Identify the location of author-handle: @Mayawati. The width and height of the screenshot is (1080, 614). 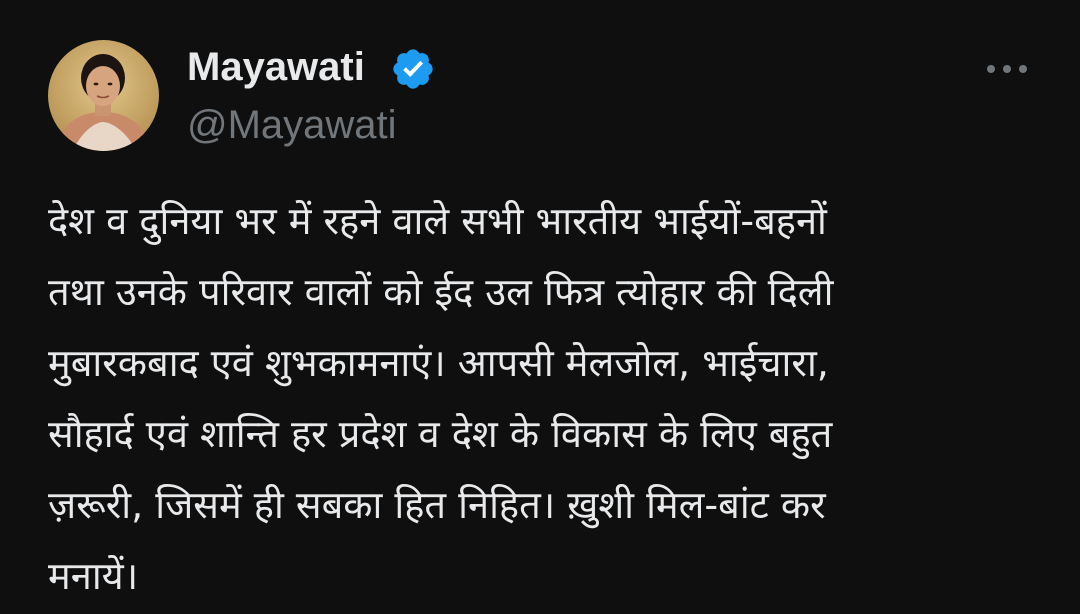
(292, 125).